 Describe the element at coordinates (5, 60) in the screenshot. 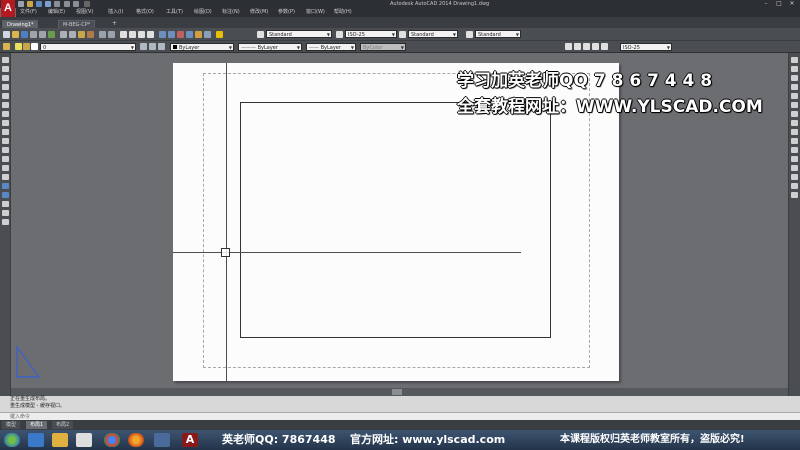

I see `line-icon` at that location.